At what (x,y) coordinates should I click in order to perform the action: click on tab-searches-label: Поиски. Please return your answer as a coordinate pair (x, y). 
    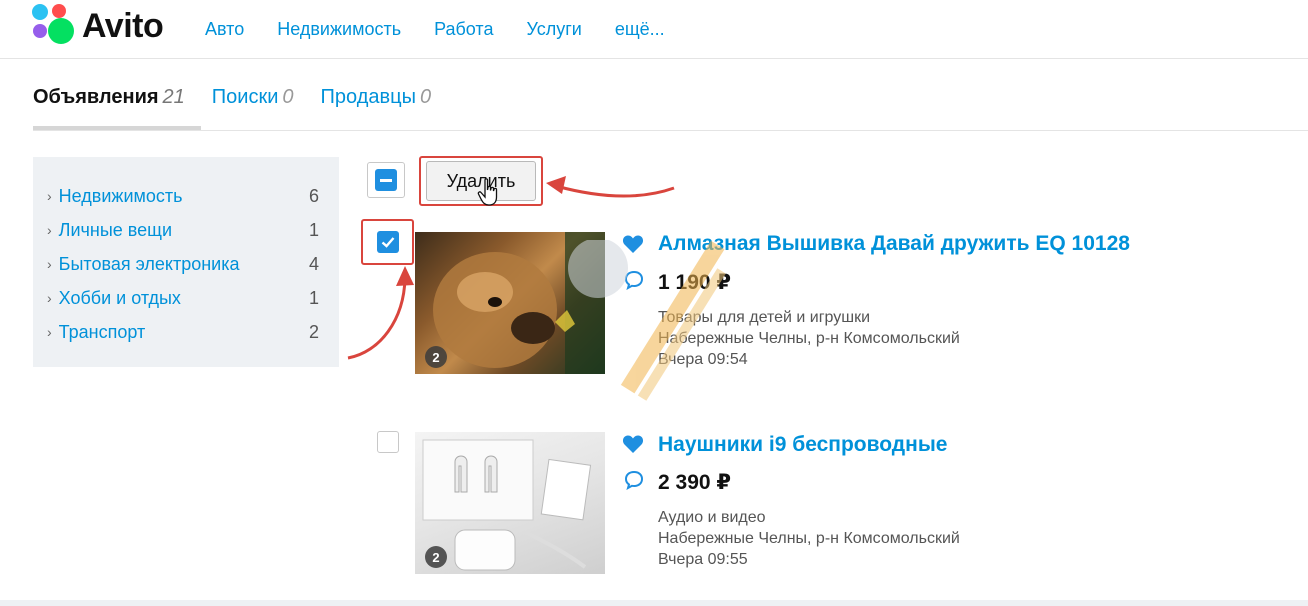
    Looking at the image, I should click on (245, 97).